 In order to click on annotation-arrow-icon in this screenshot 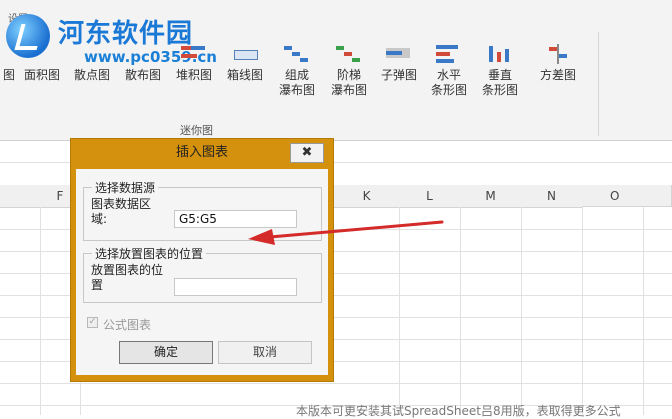, I will do `click(346, 232)`.